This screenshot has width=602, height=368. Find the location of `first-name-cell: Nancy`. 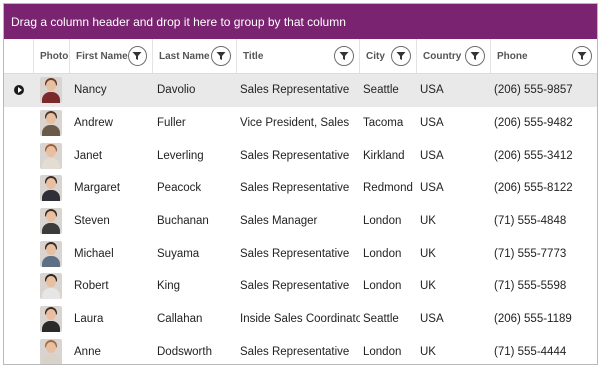

first-name-cell: Nancy is located at coordinates (111, 90).